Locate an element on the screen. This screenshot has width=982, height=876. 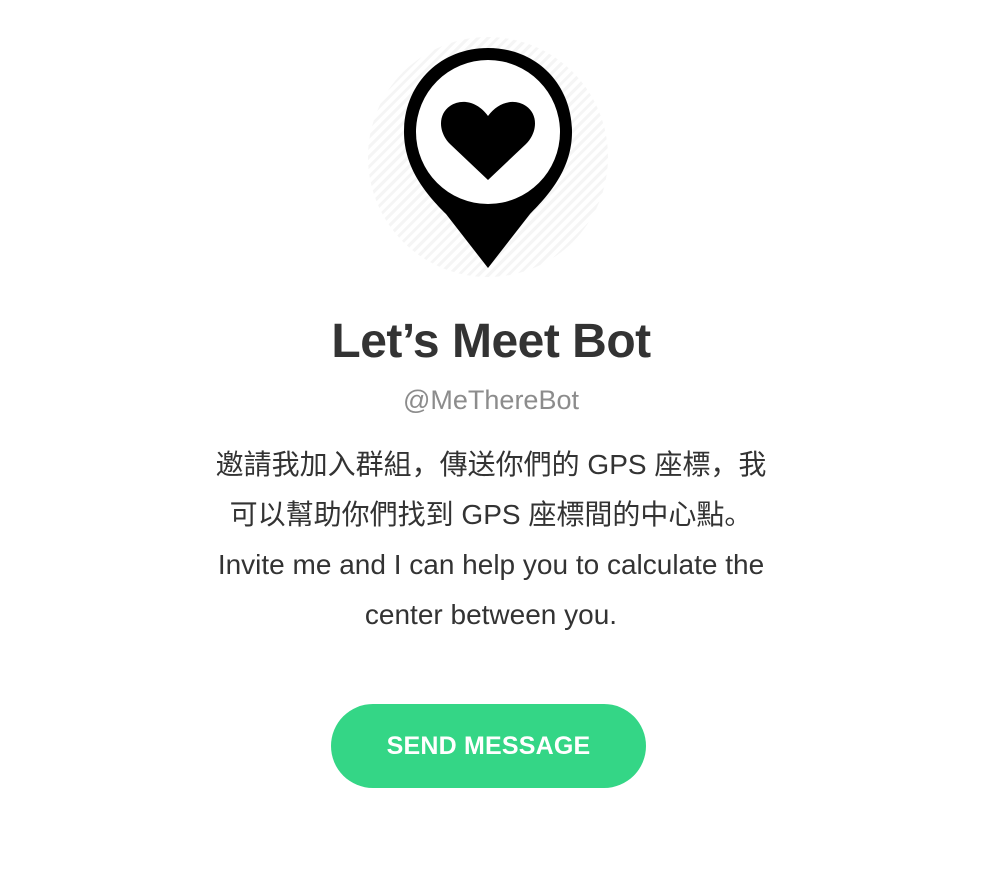
map-pin-heart-icon is located at coordinates (488, 158).